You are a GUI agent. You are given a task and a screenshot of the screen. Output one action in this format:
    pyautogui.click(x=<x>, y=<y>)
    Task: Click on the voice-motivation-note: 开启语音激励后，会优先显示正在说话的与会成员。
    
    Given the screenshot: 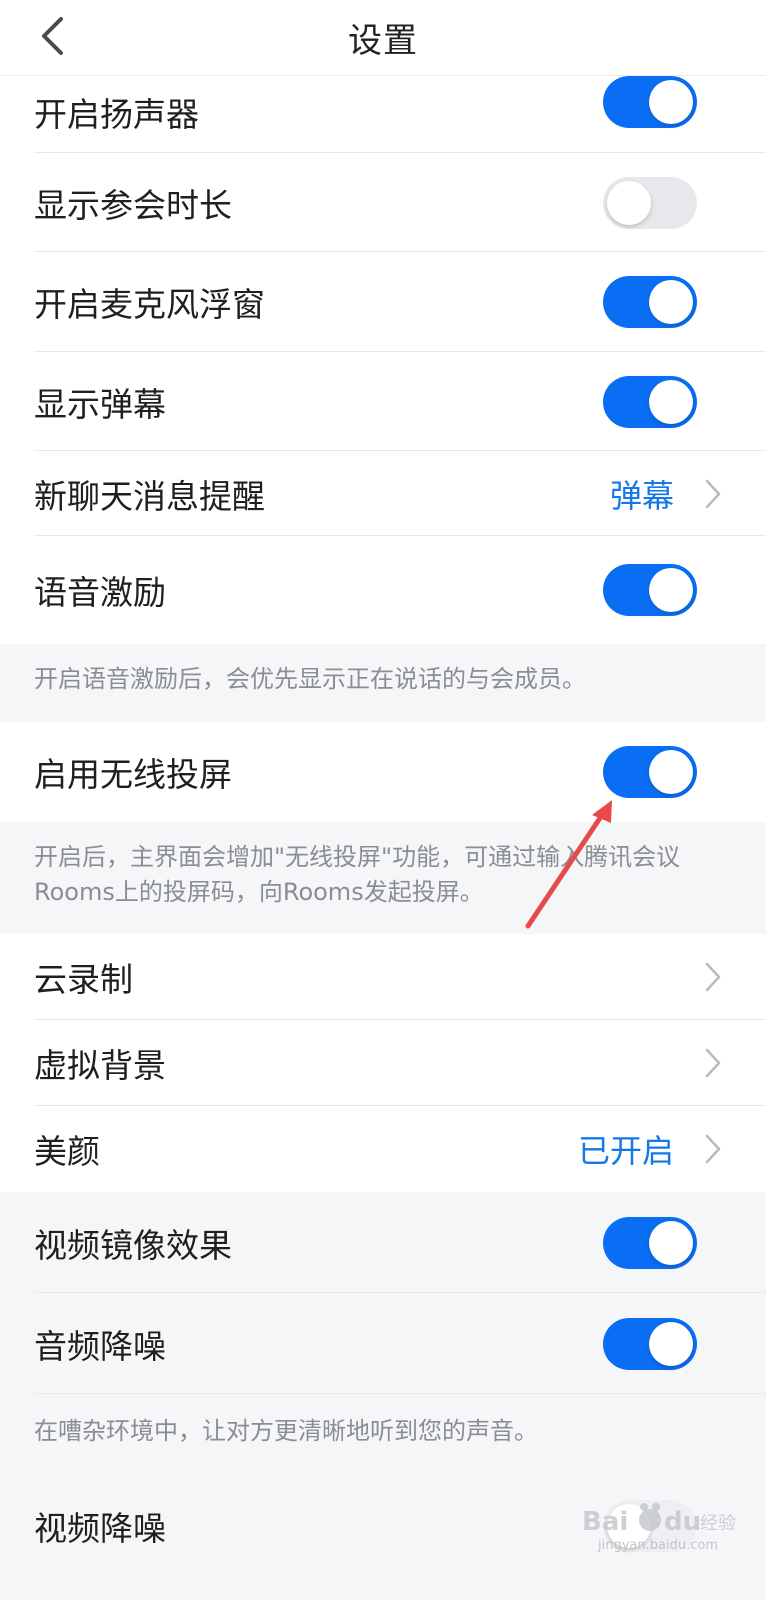 What is the action you would take?
    pyautogui.click(x=383, y=683)
    